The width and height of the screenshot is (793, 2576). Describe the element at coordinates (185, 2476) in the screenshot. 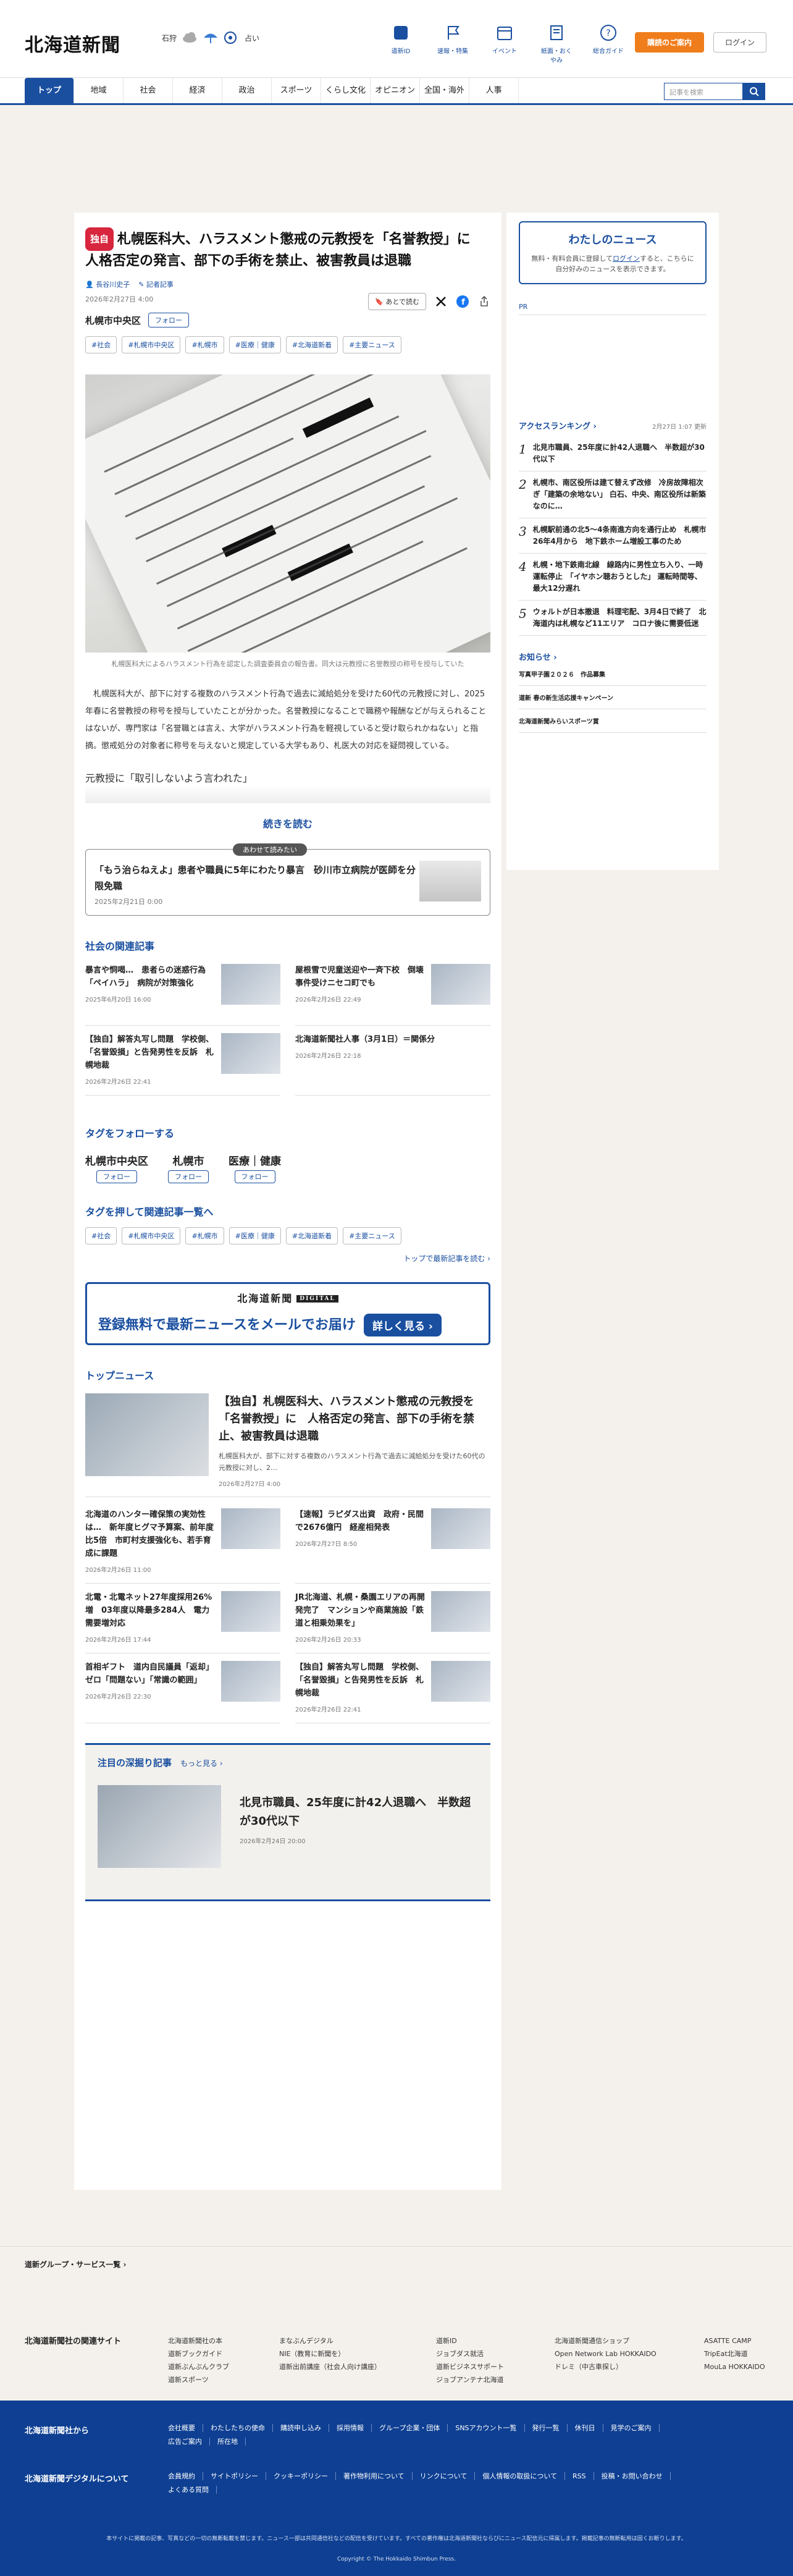

I see `footer-link: 会員規約` at that location.